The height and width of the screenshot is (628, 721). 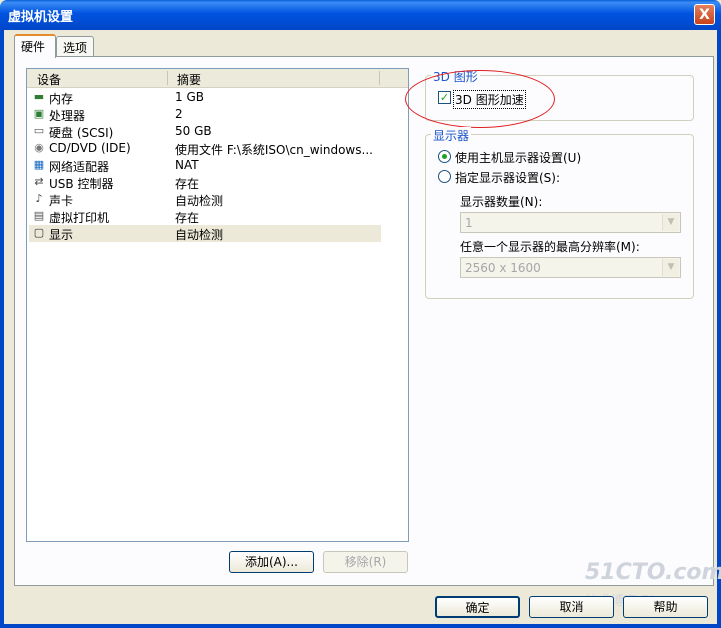 What do you see at coordinates (360, 626) in the screenshot?
I see `window-frame-bottom` at bounding box center [360, 626].